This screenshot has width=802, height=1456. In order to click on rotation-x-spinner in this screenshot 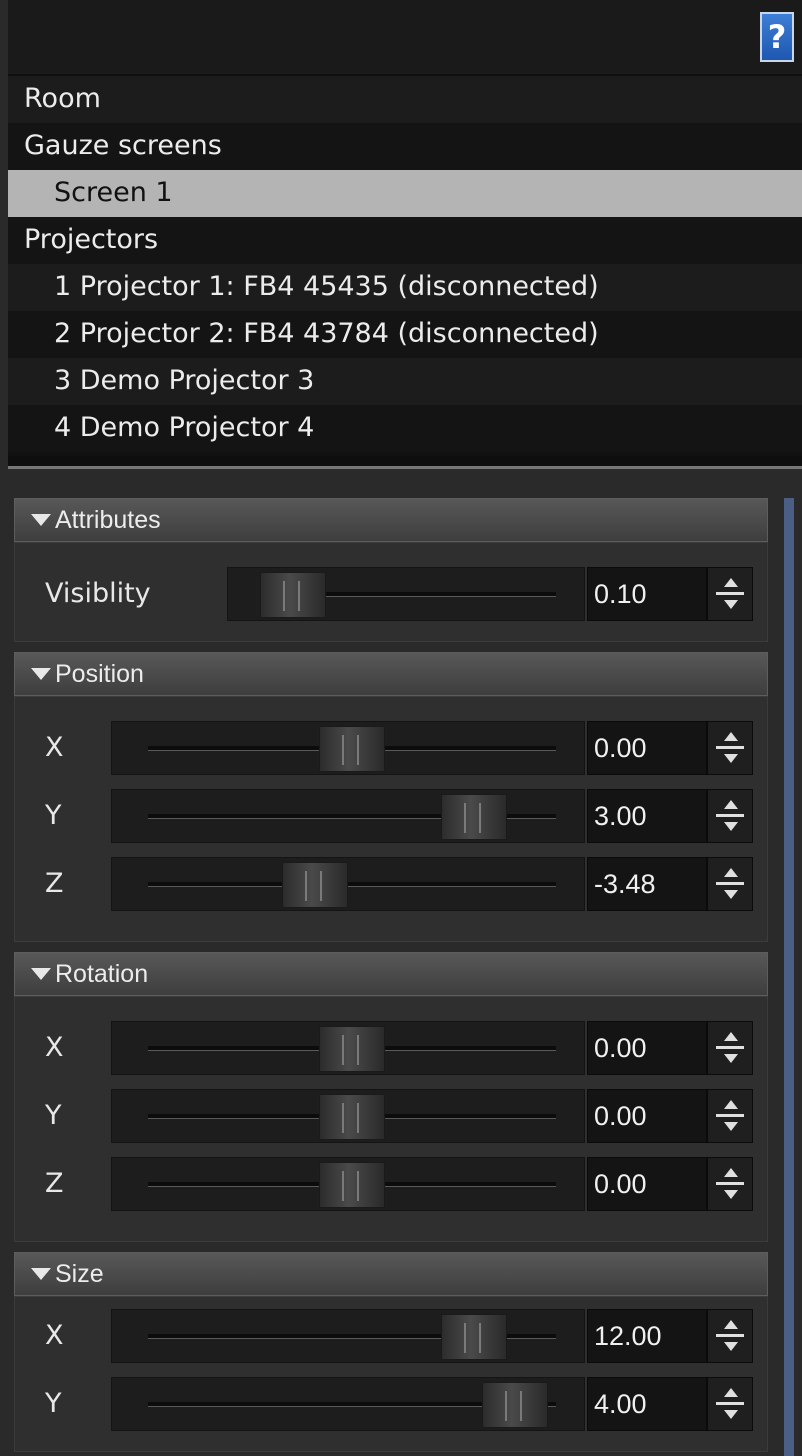, I will do `click(730, 1048)`.